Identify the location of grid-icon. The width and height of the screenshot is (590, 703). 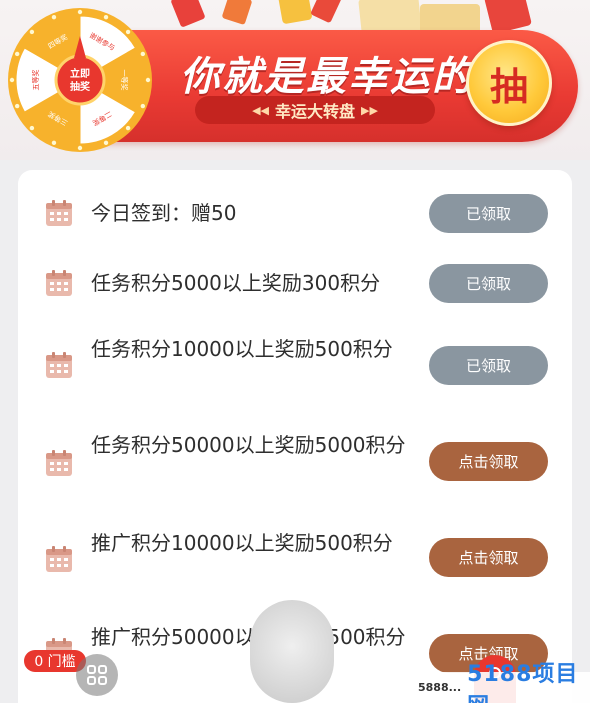
(97, 675).